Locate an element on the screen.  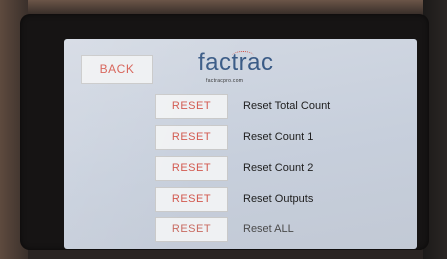
reset-row-outputs: RESET Reset Outputs is located at coordinates (275, 199).